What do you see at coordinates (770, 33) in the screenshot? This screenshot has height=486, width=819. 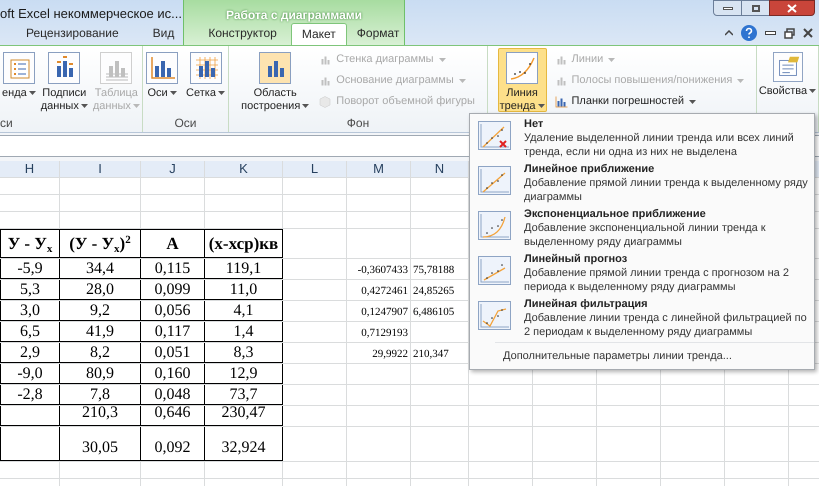 I see `minimize-icon` at bounding box center [770, 33].